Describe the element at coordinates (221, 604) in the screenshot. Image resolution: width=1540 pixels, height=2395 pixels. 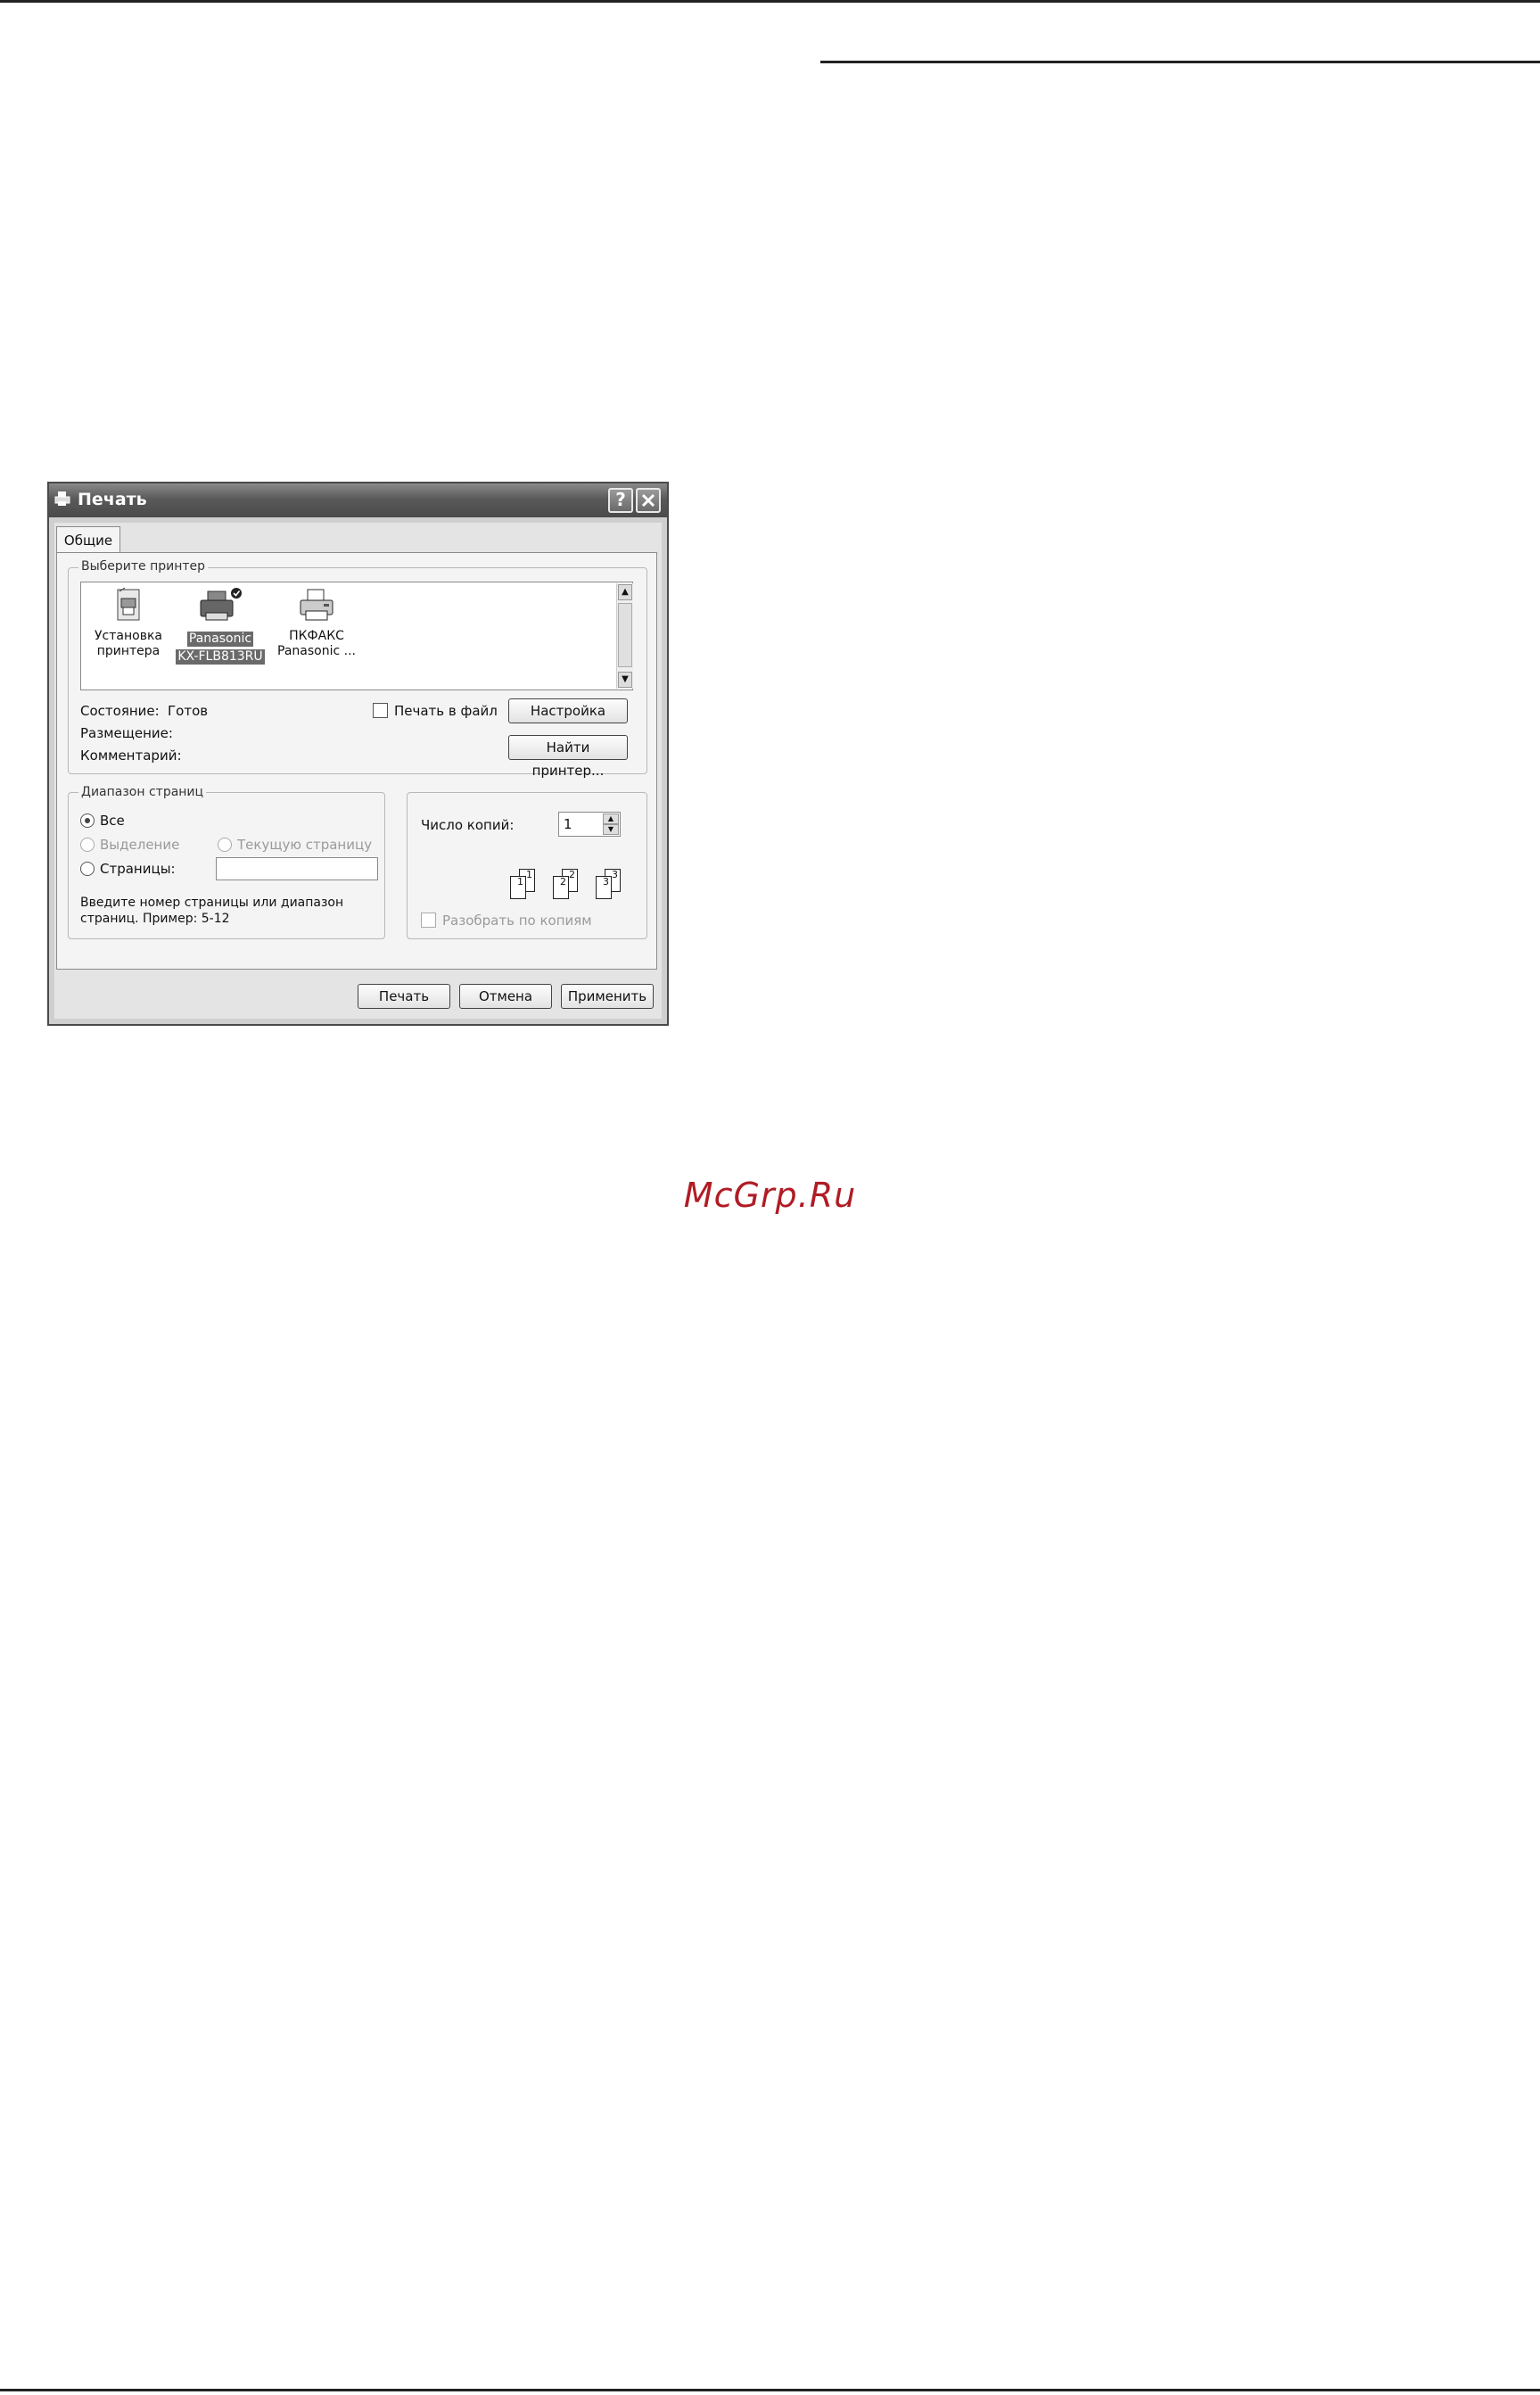
I see `printer-icon` at that location.